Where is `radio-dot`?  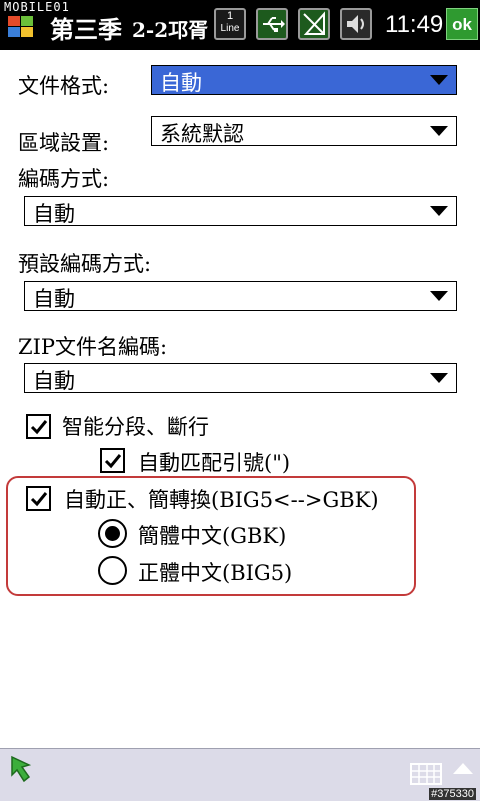
radio-dot is located at coordinates (112, 533).